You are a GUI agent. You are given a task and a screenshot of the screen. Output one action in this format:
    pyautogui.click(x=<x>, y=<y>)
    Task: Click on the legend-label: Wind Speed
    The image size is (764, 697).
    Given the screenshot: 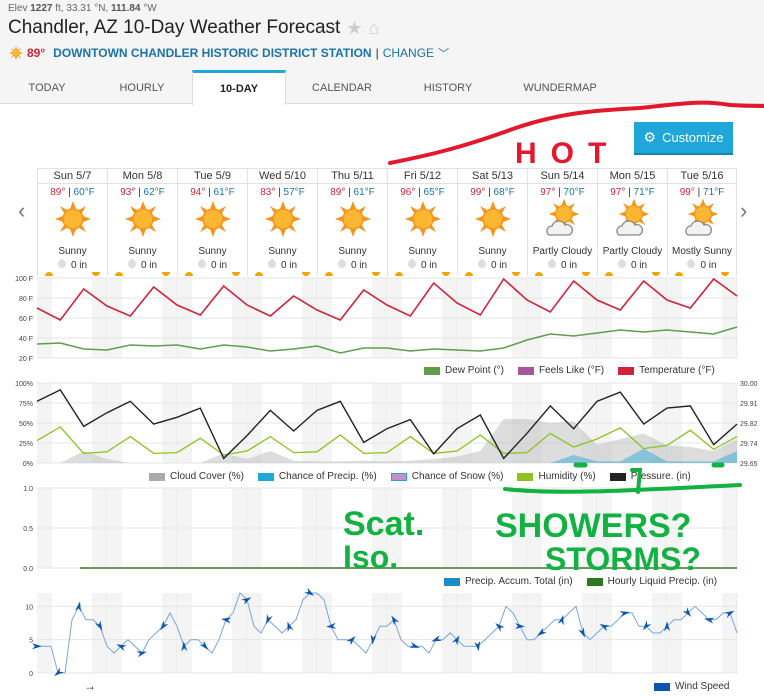 What is the action you would take?
    pyautogui.click(x=702, y=686)
    